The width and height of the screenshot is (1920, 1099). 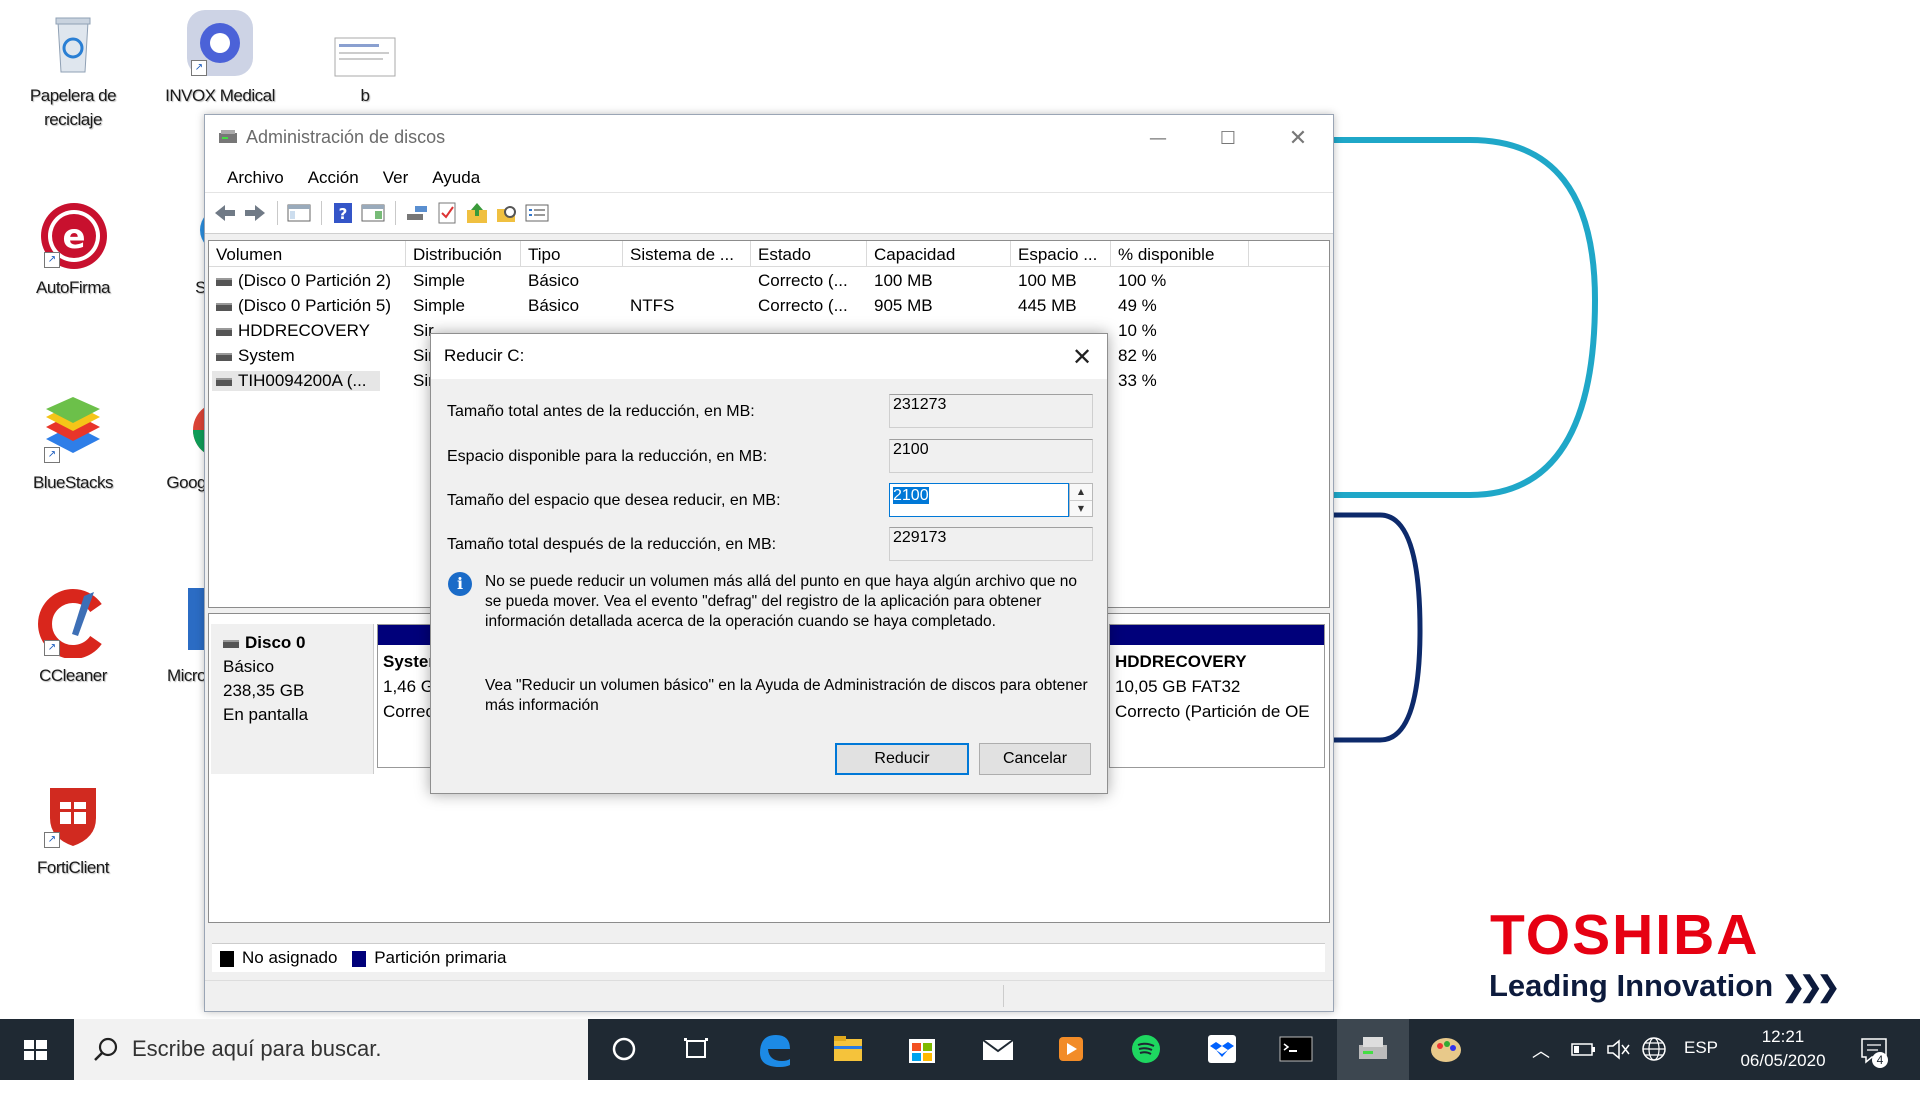 What do you see at coordinates (769, 356) in the screenshot?
I see `dialog-titlebar: Reducir C: ✕` at bounding box center [769, 356].